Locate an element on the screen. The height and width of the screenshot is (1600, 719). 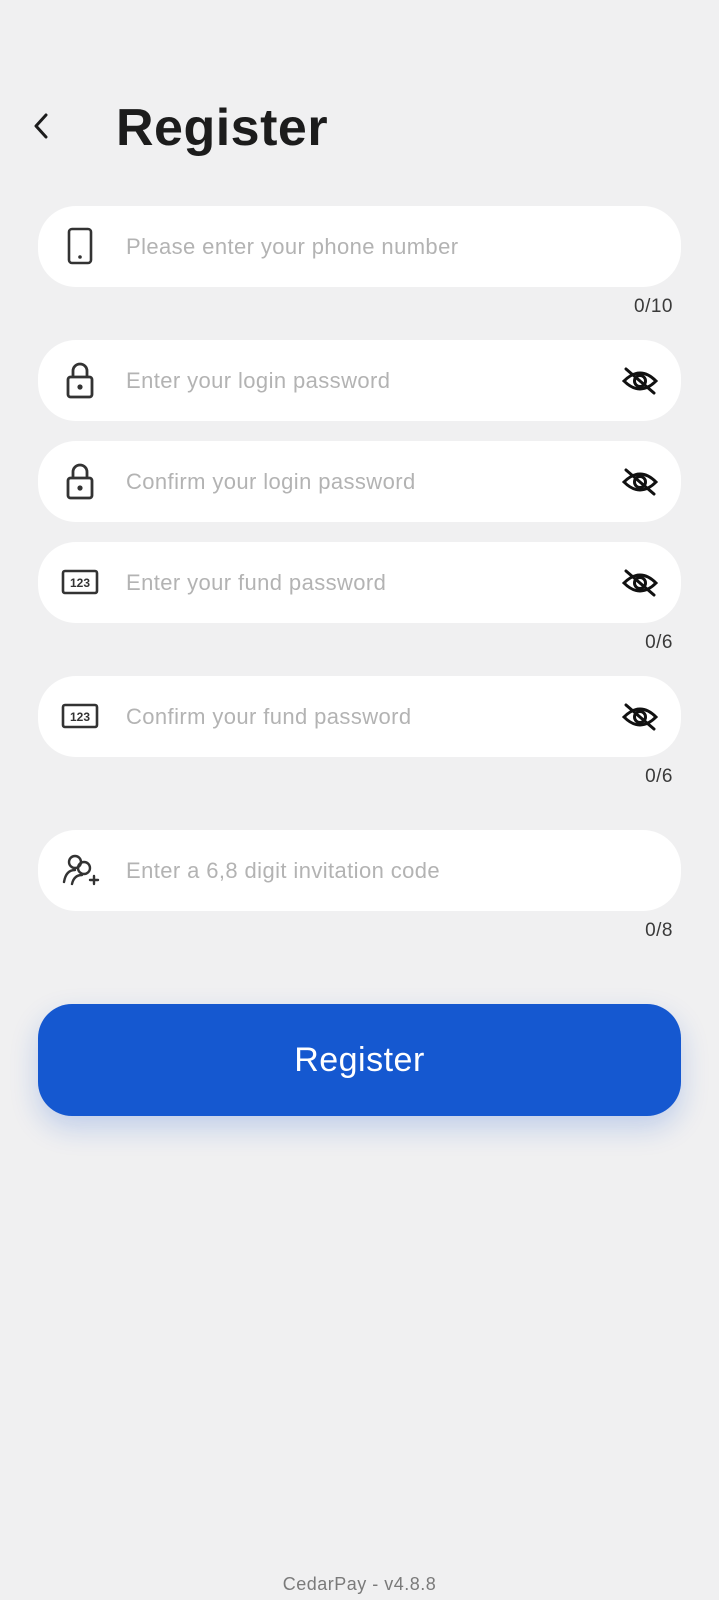
phone-field is located at coordinates (359, 246).